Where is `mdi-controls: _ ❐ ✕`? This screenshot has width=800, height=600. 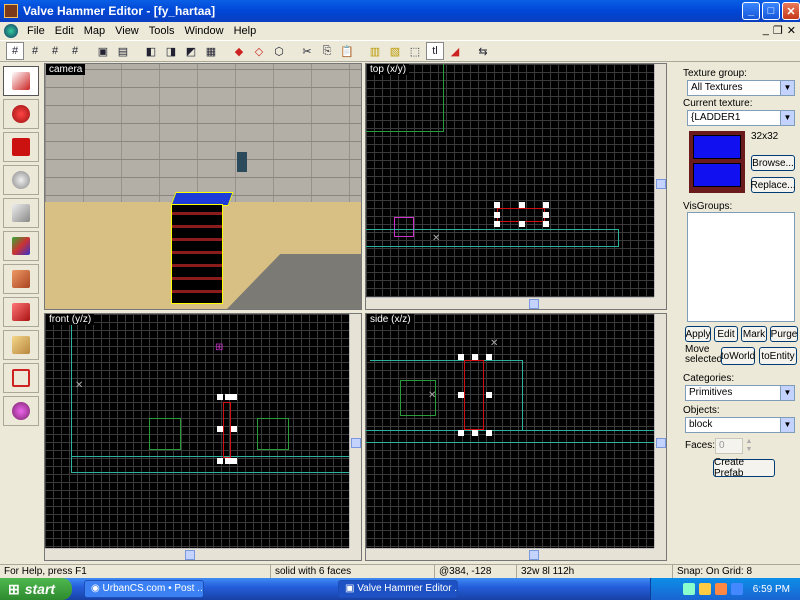 mdi-controls: _ ❐ ✕ is located at coordinates (779, 30).